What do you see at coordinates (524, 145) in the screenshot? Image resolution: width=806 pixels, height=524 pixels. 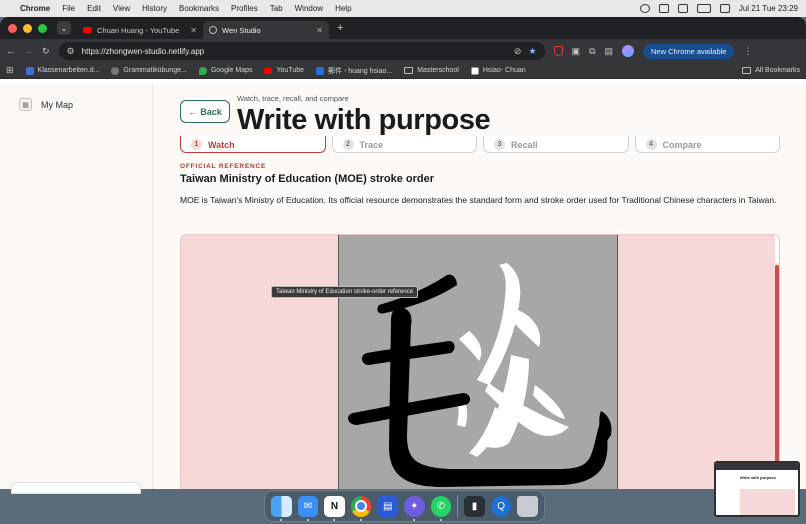 I see `step-label: Recall` at bounding box center [524, 145].